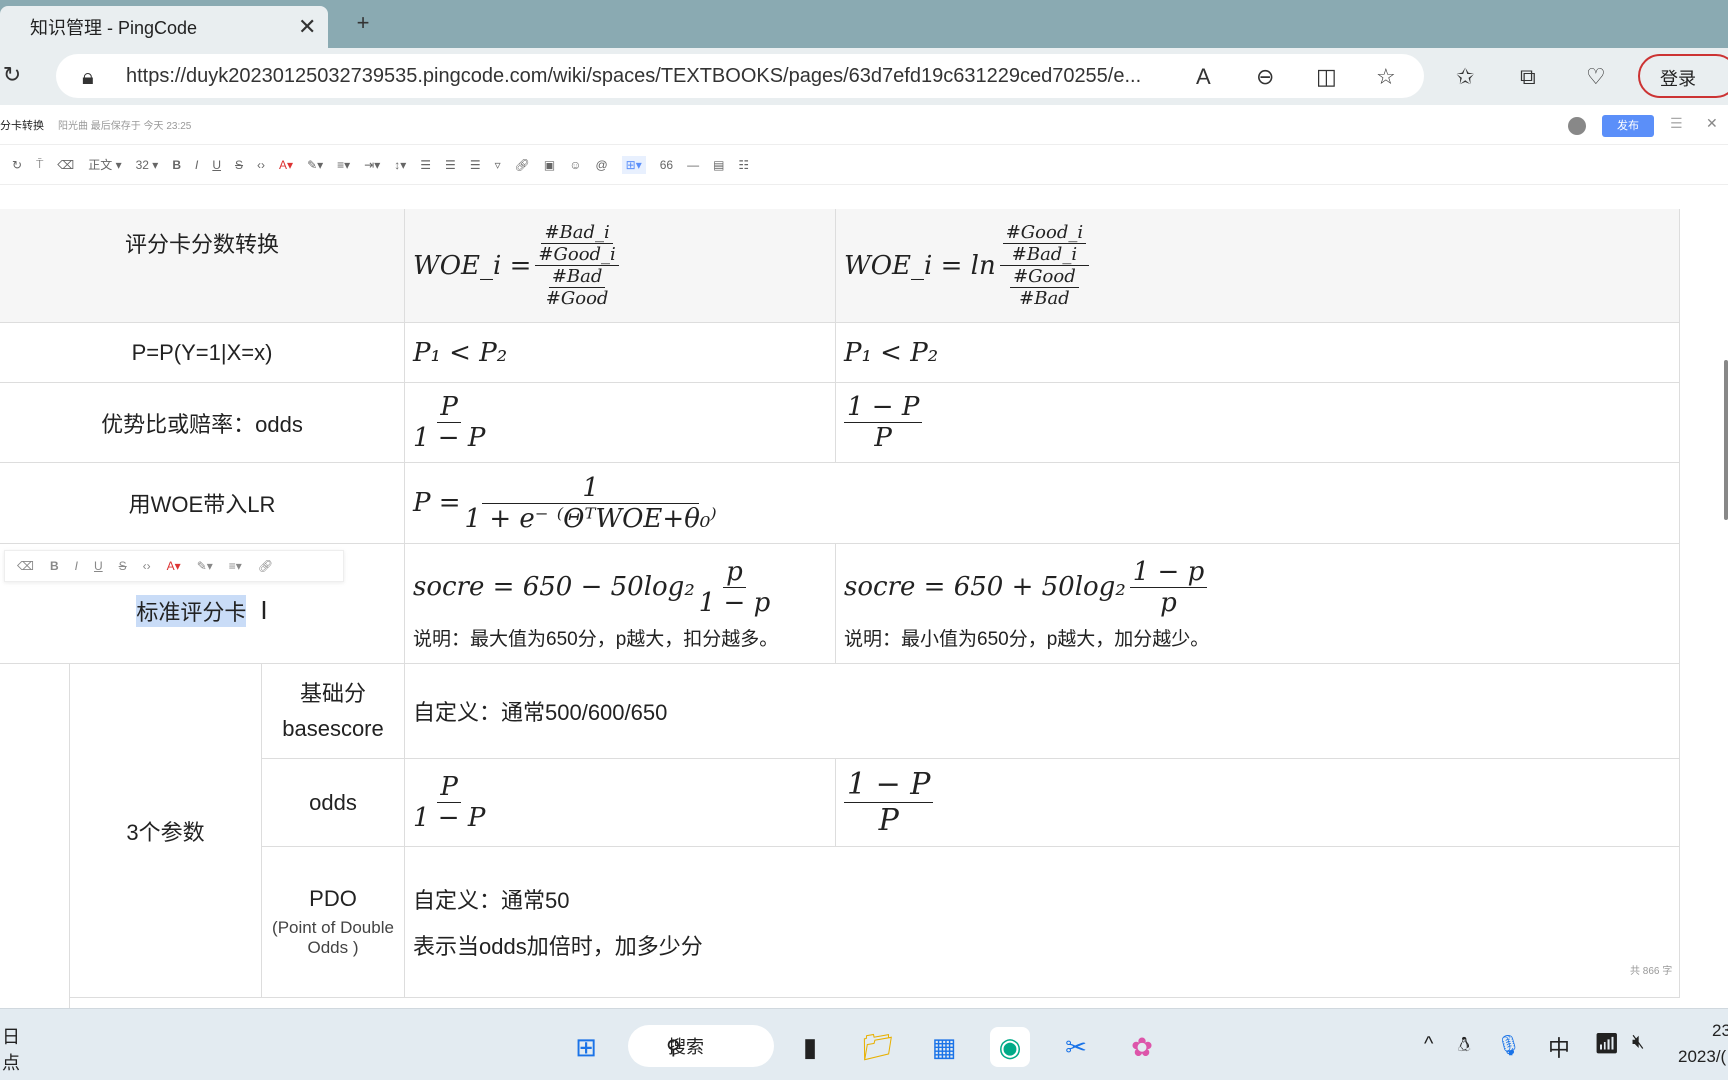  Describe the element at coordinates (1720, 1031) in the screenshot. I see `clock-time: 23` at that location.